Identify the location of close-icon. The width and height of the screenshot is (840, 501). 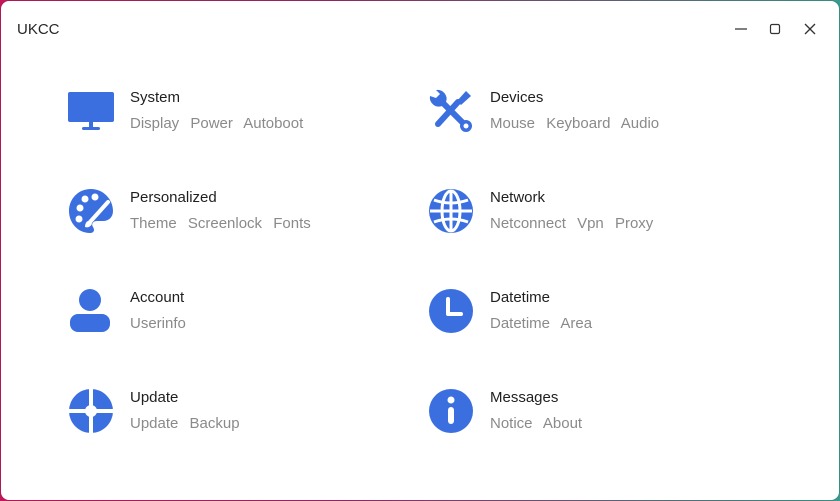
(810, 29).